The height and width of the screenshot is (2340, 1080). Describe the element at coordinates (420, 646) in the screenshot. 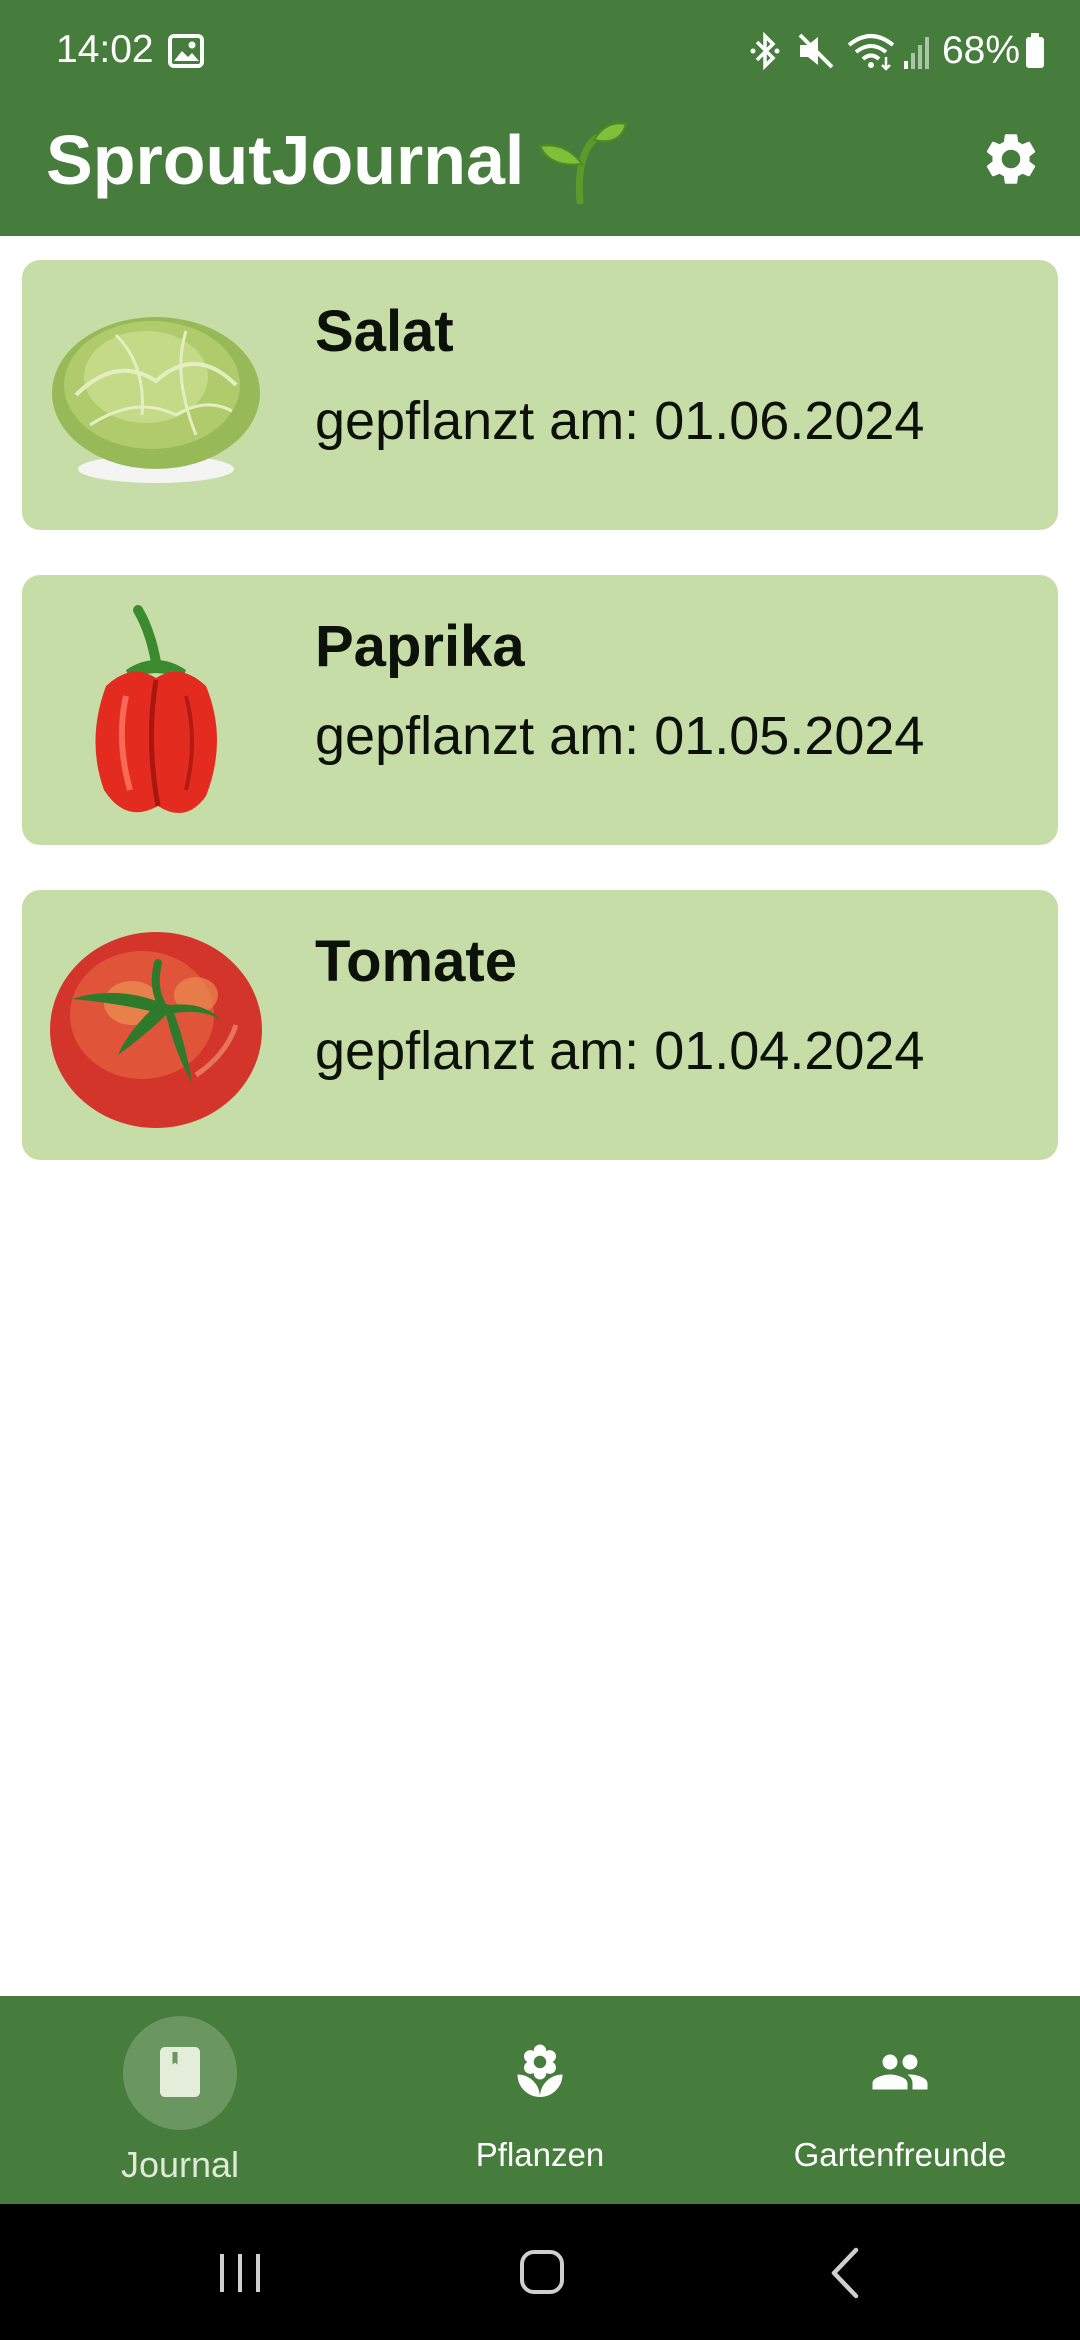

I see `plant-name: Paprika` at that location.